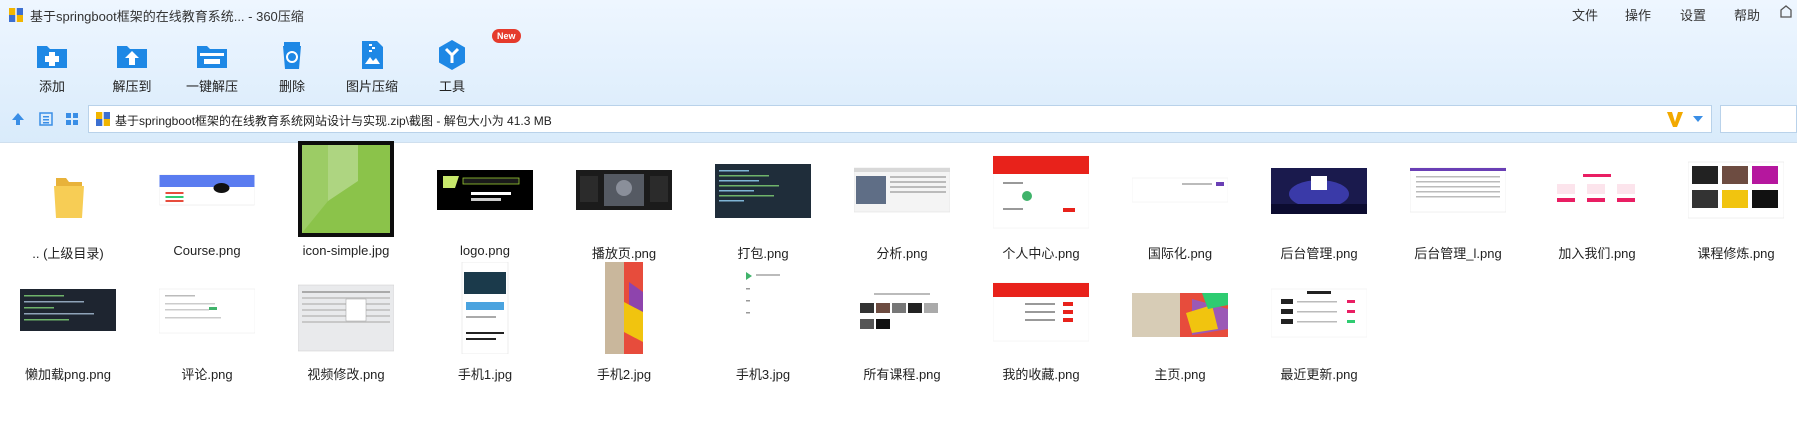  Describe the element at coordinates (452, 55) in the screenshot. I see `tools-icon` at that location.